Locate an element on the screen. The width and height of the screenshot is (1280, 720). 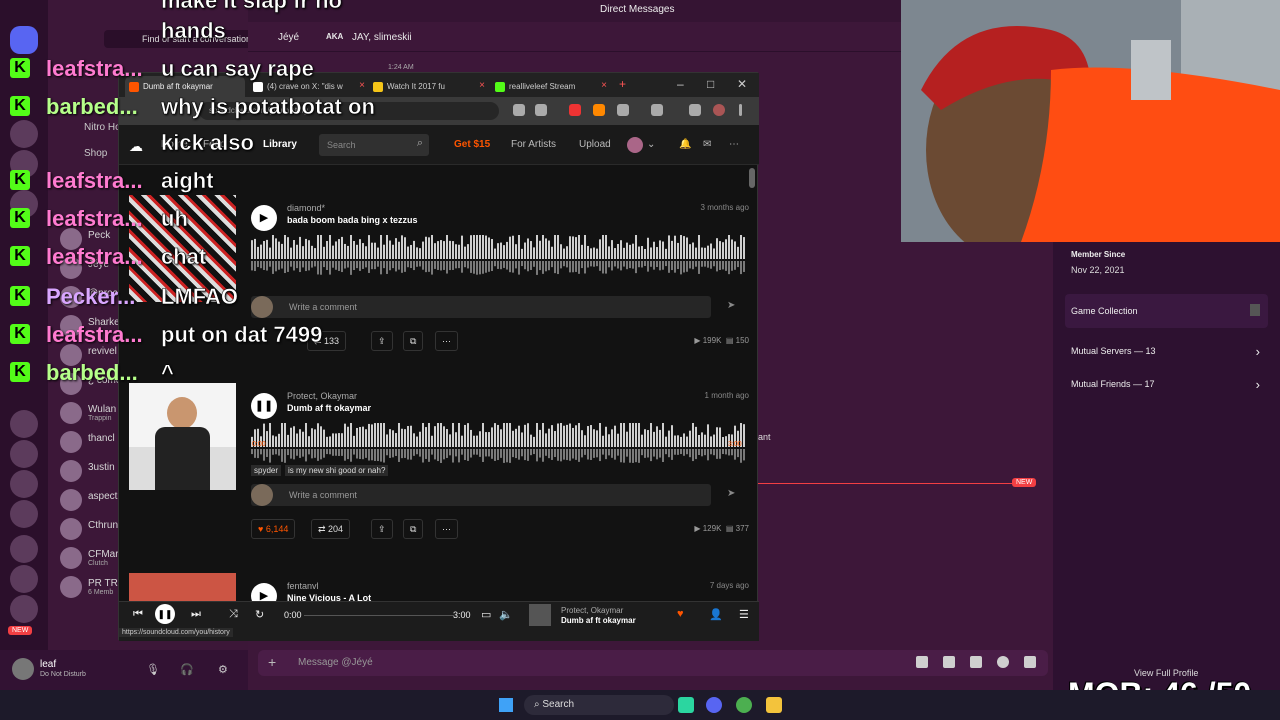
cast-icon: ▭ is located at coordinates (486, 614).